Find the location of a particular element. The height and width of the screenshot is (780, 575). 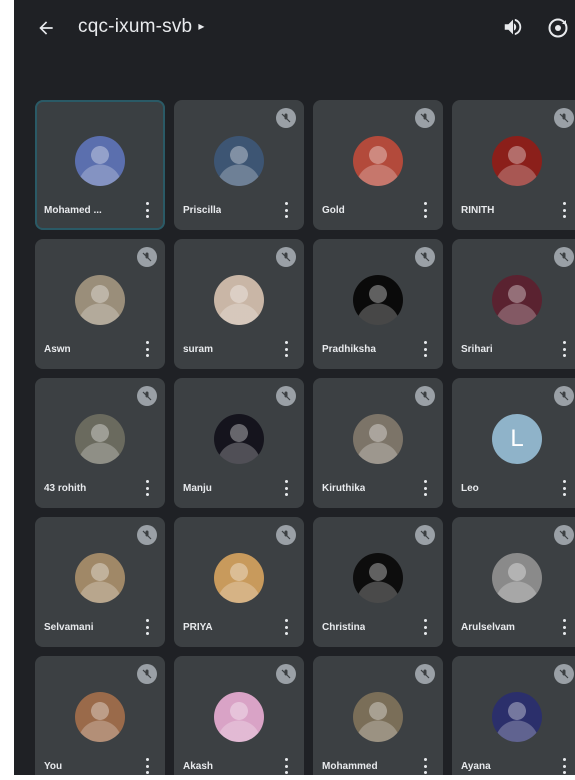

meeting-code: cqc-ixum-svb is located at coordinates (135, 26).